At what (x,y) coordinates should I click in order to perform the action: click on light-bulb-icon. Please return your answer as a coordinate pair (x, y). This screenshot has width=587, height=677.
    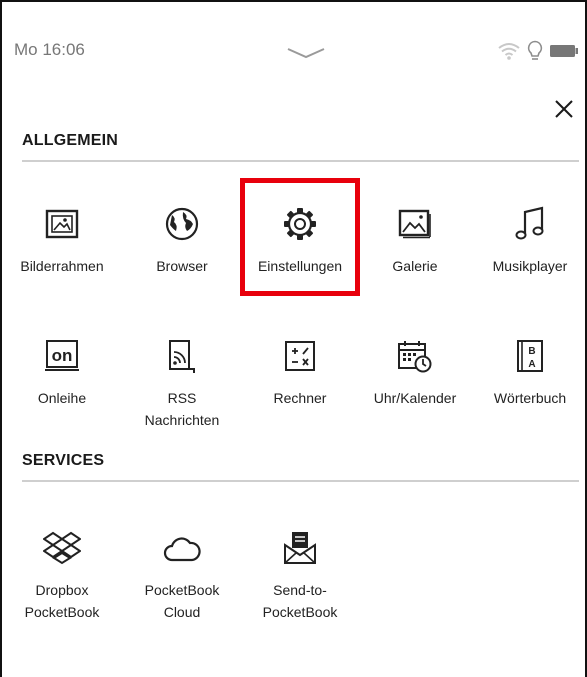
    Looking at the image, I should click on (535, 50).